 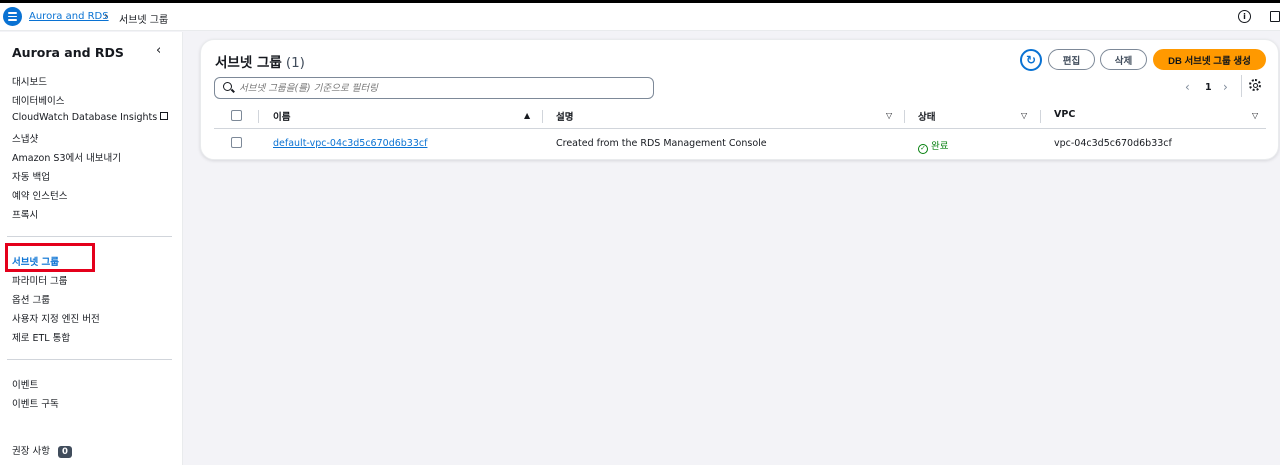 I want to click on column-header-status: 상태, so click(x=926, y=116).